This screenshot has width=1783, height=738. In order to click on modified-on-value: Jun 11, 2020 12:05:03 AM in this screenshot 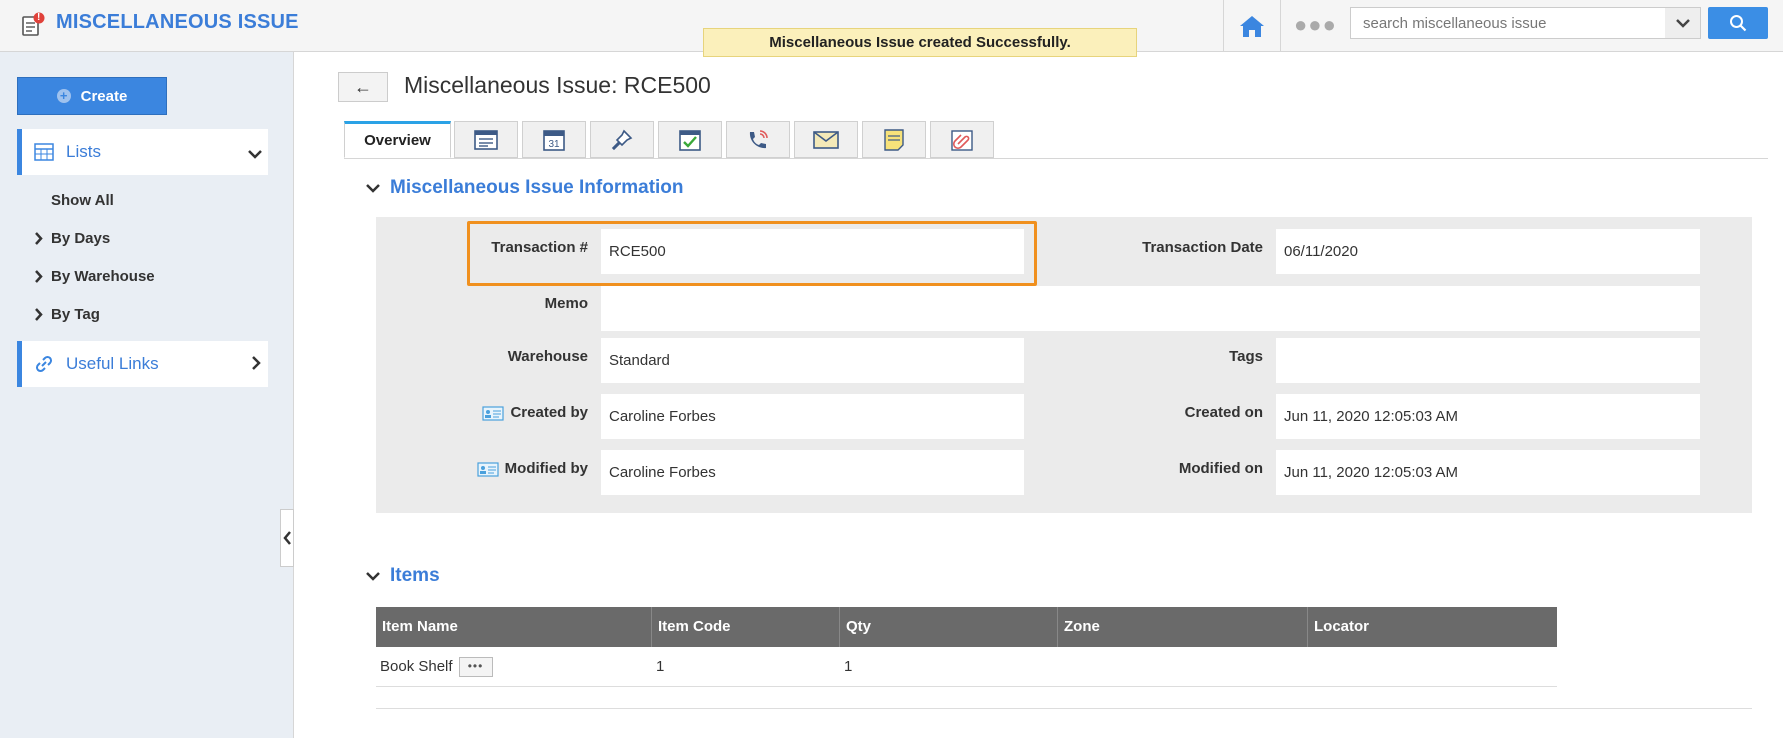, I will do `click(1488, 472)`.